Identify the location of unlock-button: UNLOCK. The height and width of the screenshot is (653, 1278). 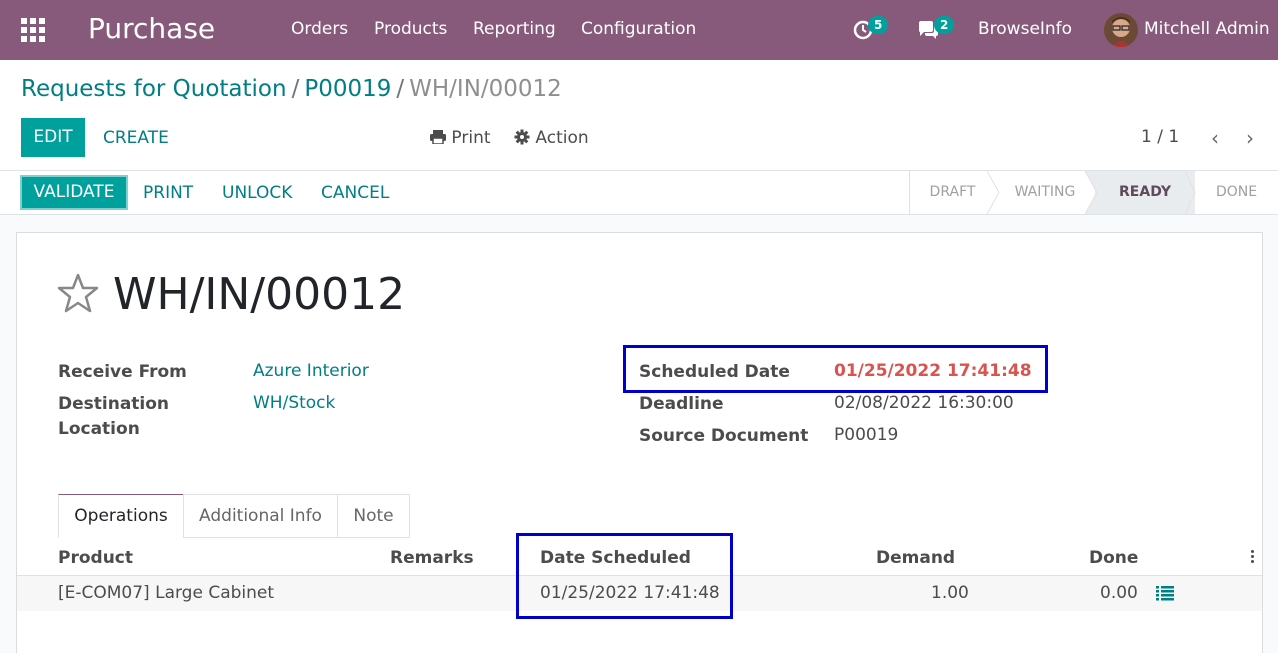
(257, 193).